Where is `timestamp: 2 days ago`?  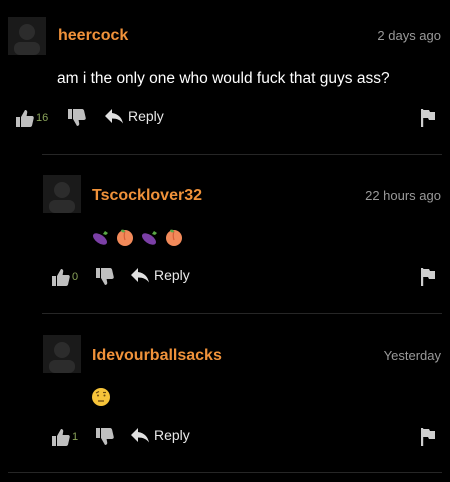 timestamp: 2 days ago is located at coordinates (409, 35).